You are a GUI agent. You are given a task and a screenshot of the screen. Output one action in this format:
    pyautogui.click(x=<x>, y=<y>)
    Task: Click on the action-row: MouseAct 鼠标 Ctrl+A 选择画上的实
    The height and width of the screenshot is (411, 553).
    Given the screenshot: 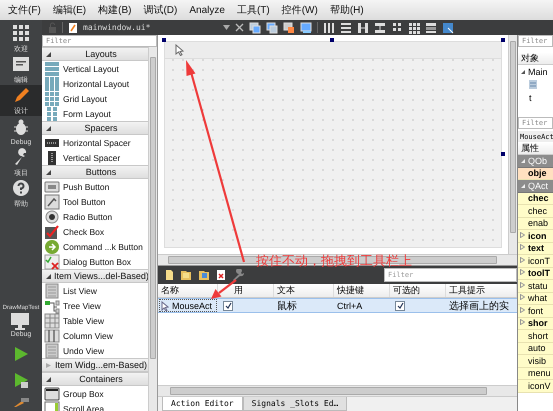 What is the action you would take?
    pyautogui.click(x=337, y=305)
    